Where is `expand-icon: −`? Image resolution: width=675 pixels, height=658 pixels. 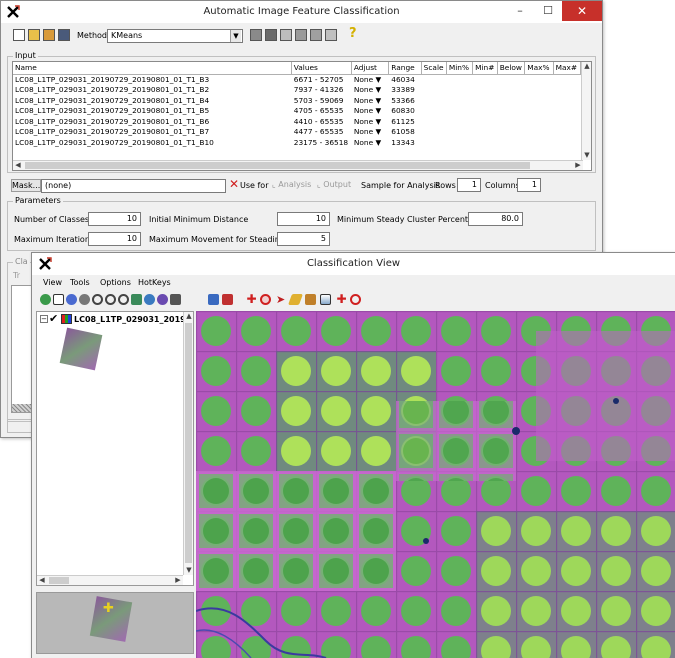
expand-icon: − is located at coordinates (44, 319).